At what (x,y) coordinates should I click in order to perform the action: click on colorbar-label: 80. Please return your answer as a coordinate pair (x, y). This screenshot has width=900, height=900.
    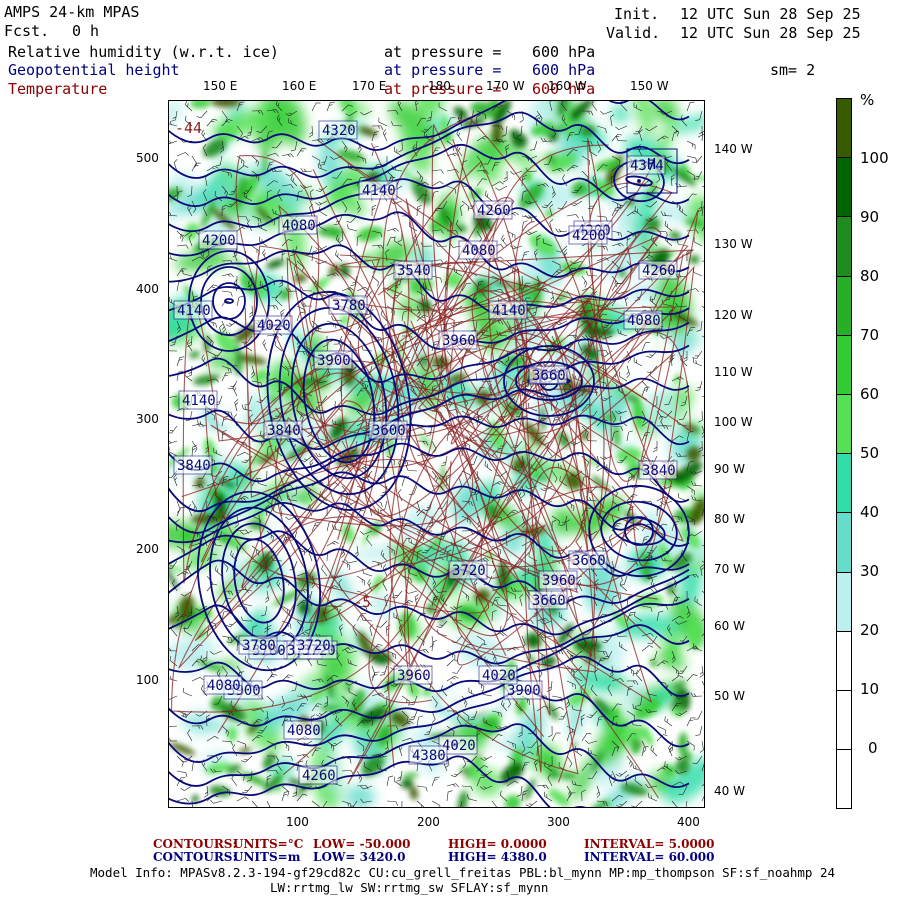
    Looking at the image, I should click on (870, 276).